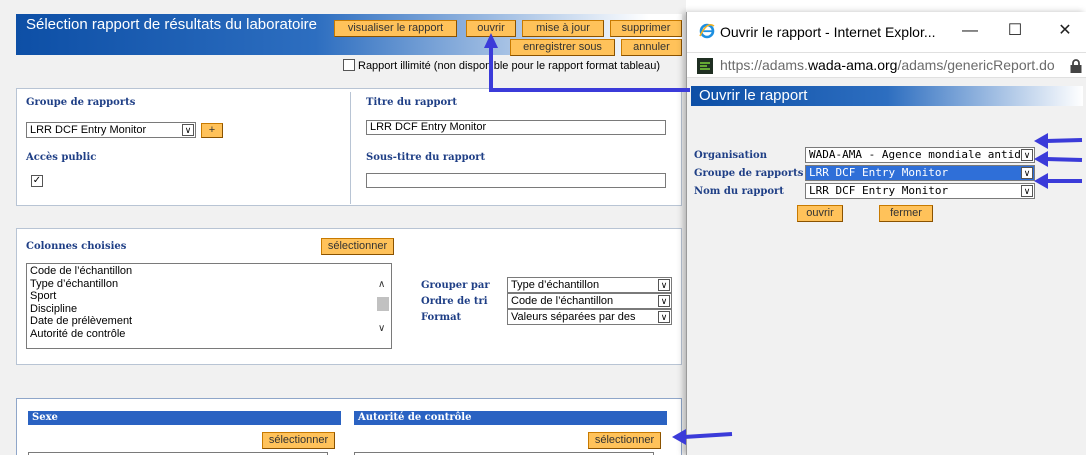 Image resolution: width=1086 pixels, height=455 pixels. What do you see at coordinates (298, 440) in the screenshot?
I see `select-sex-button: sélectionner` at bounding box center [298, 440].